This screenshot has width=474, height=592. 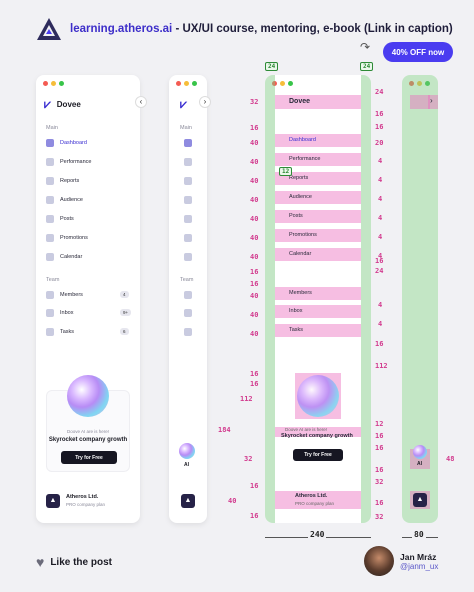 I want to click on curved-arrow-icon: ↷, so click(x=365, y=47).